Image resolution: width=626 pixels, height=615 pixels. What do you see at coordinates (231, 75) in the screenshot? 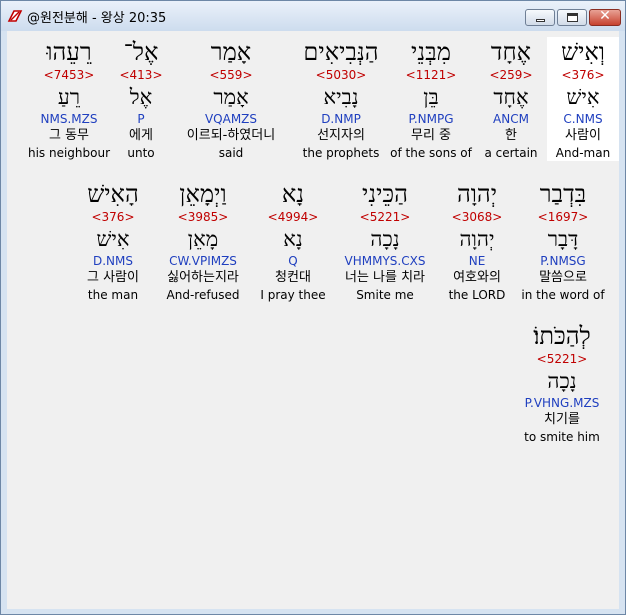
I see `strong-number: <559>` at bounding box center [231, 75].